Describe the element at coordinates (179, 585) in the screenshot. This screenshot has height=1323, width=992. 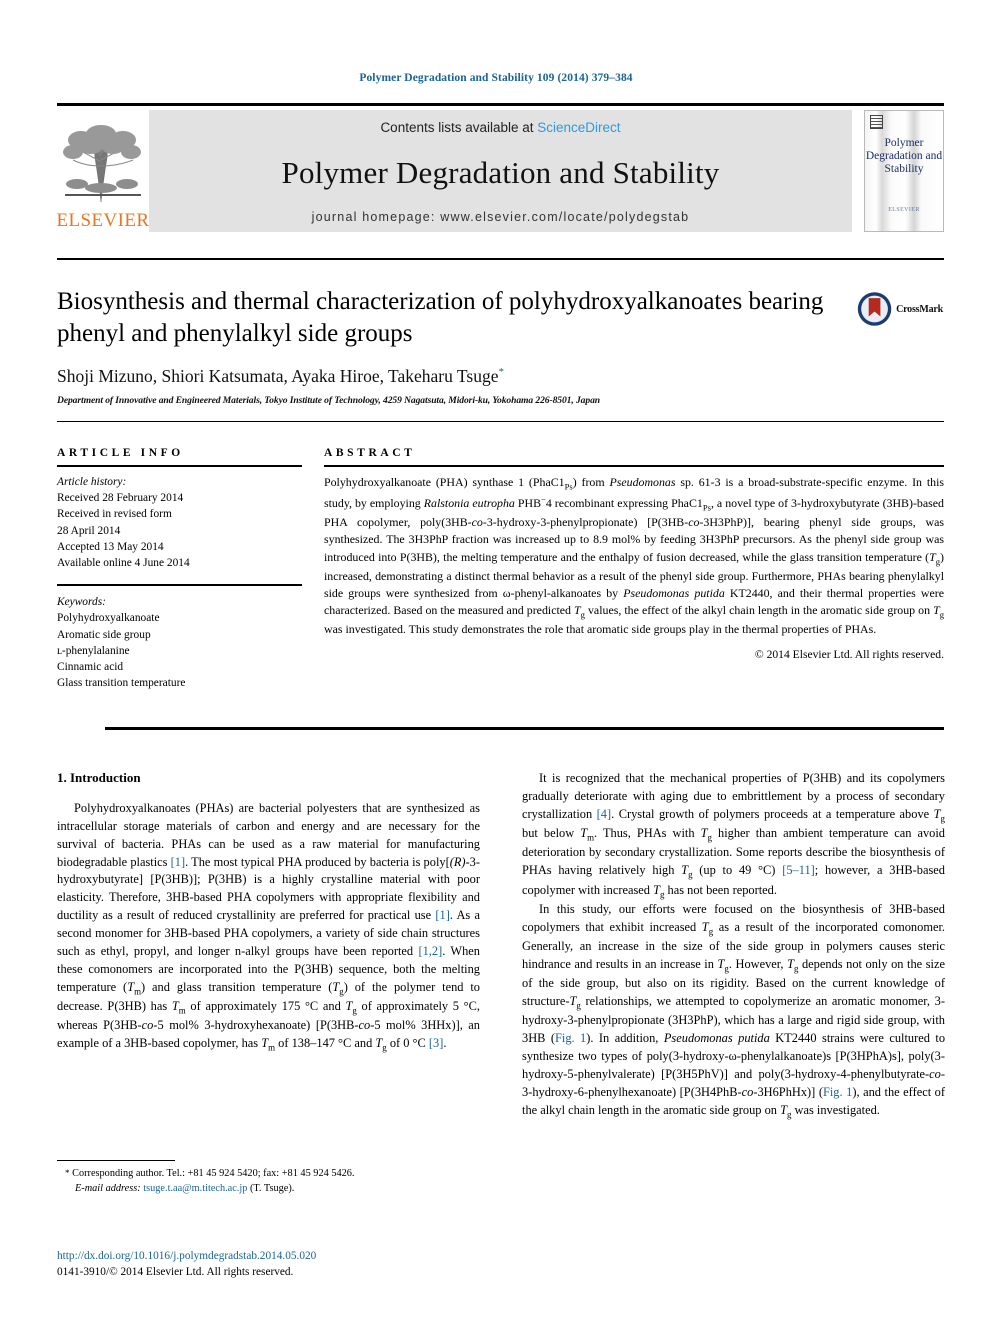
I see `keywords-rule` at that location.